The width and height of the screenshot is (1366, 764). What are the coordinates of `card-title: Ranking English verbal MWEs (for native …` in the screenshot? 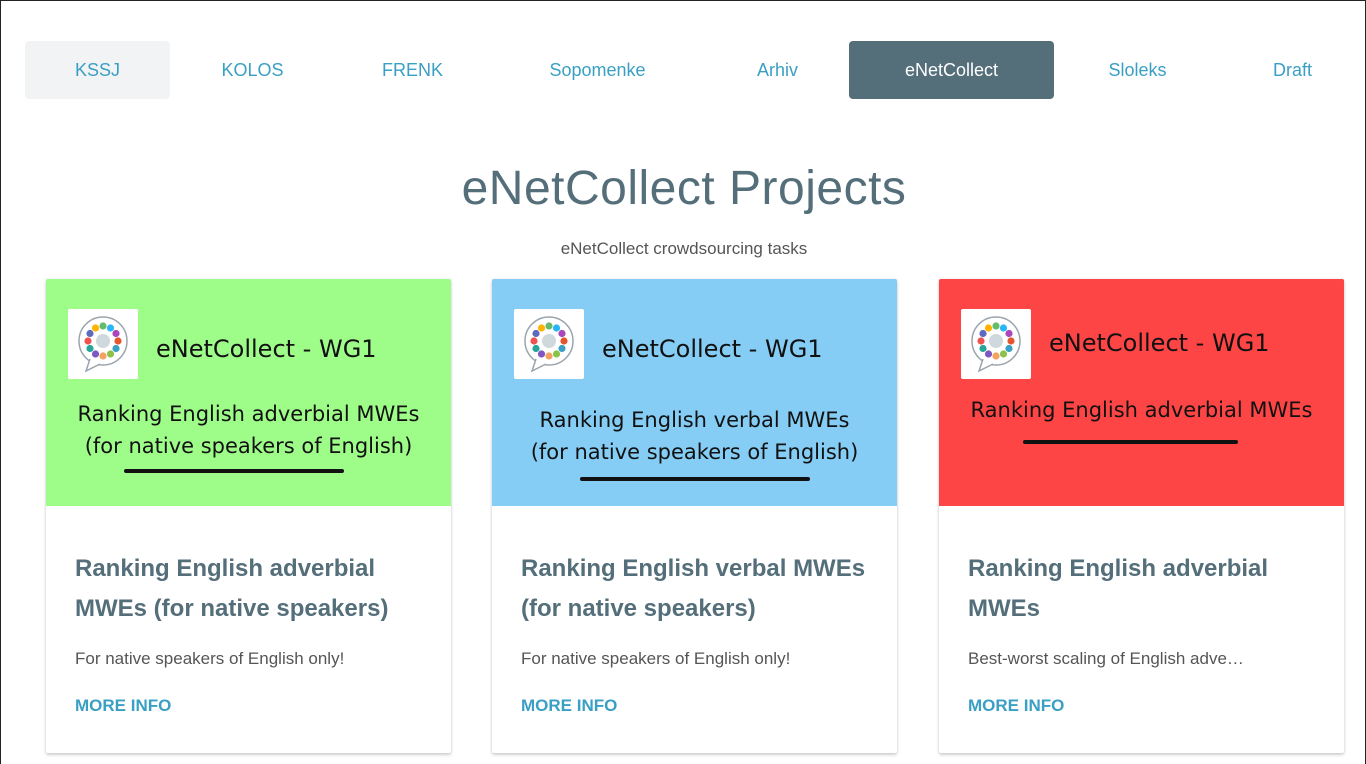 It's located at (696, 589).